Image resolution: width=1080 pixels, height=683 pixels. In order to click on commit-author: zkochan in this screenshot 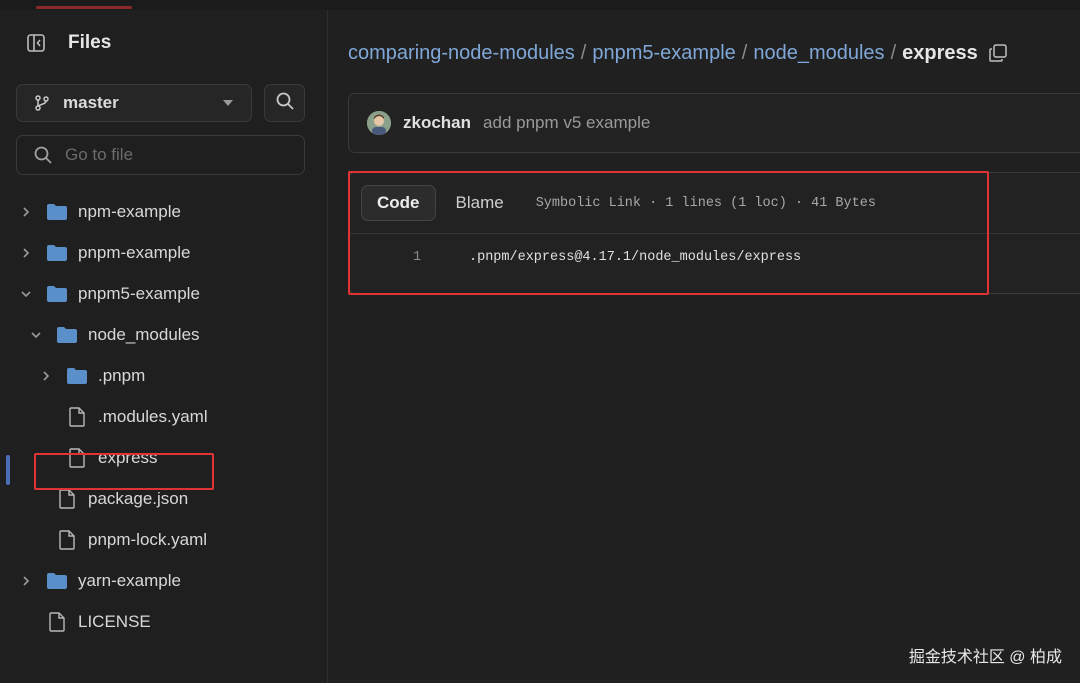, I will do `click(437, 123)`.